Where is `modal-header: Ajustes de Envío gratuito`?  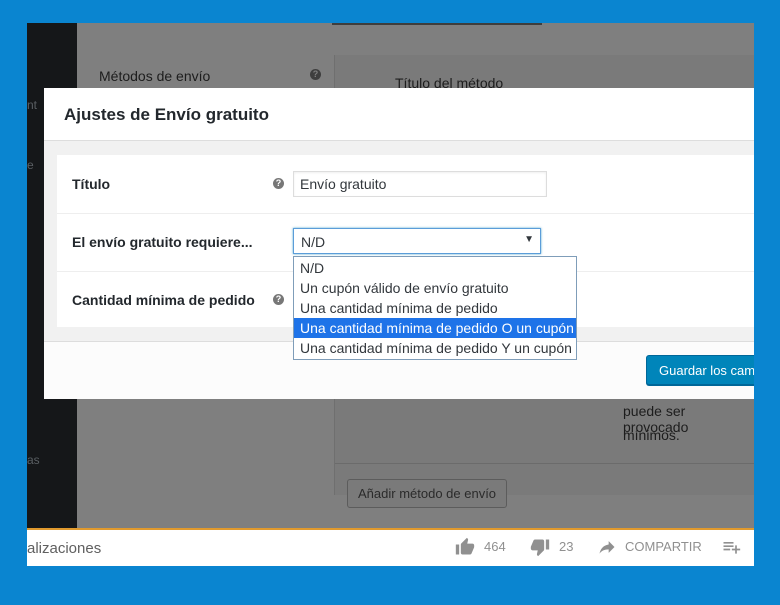 modal-header: Ajustes de Envío gratuito is located at coordinates (399, 114).